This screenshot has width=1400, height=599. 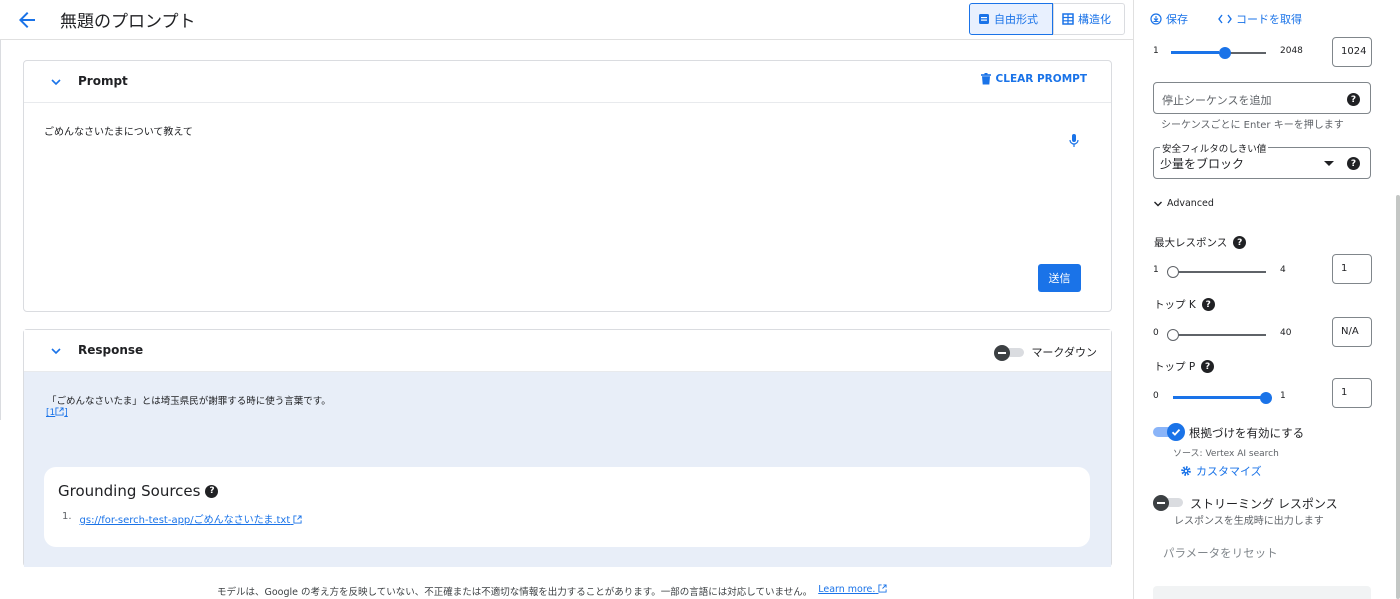 I want to click on structured-mode-label: 構造化, so click(x=1094, y=19).